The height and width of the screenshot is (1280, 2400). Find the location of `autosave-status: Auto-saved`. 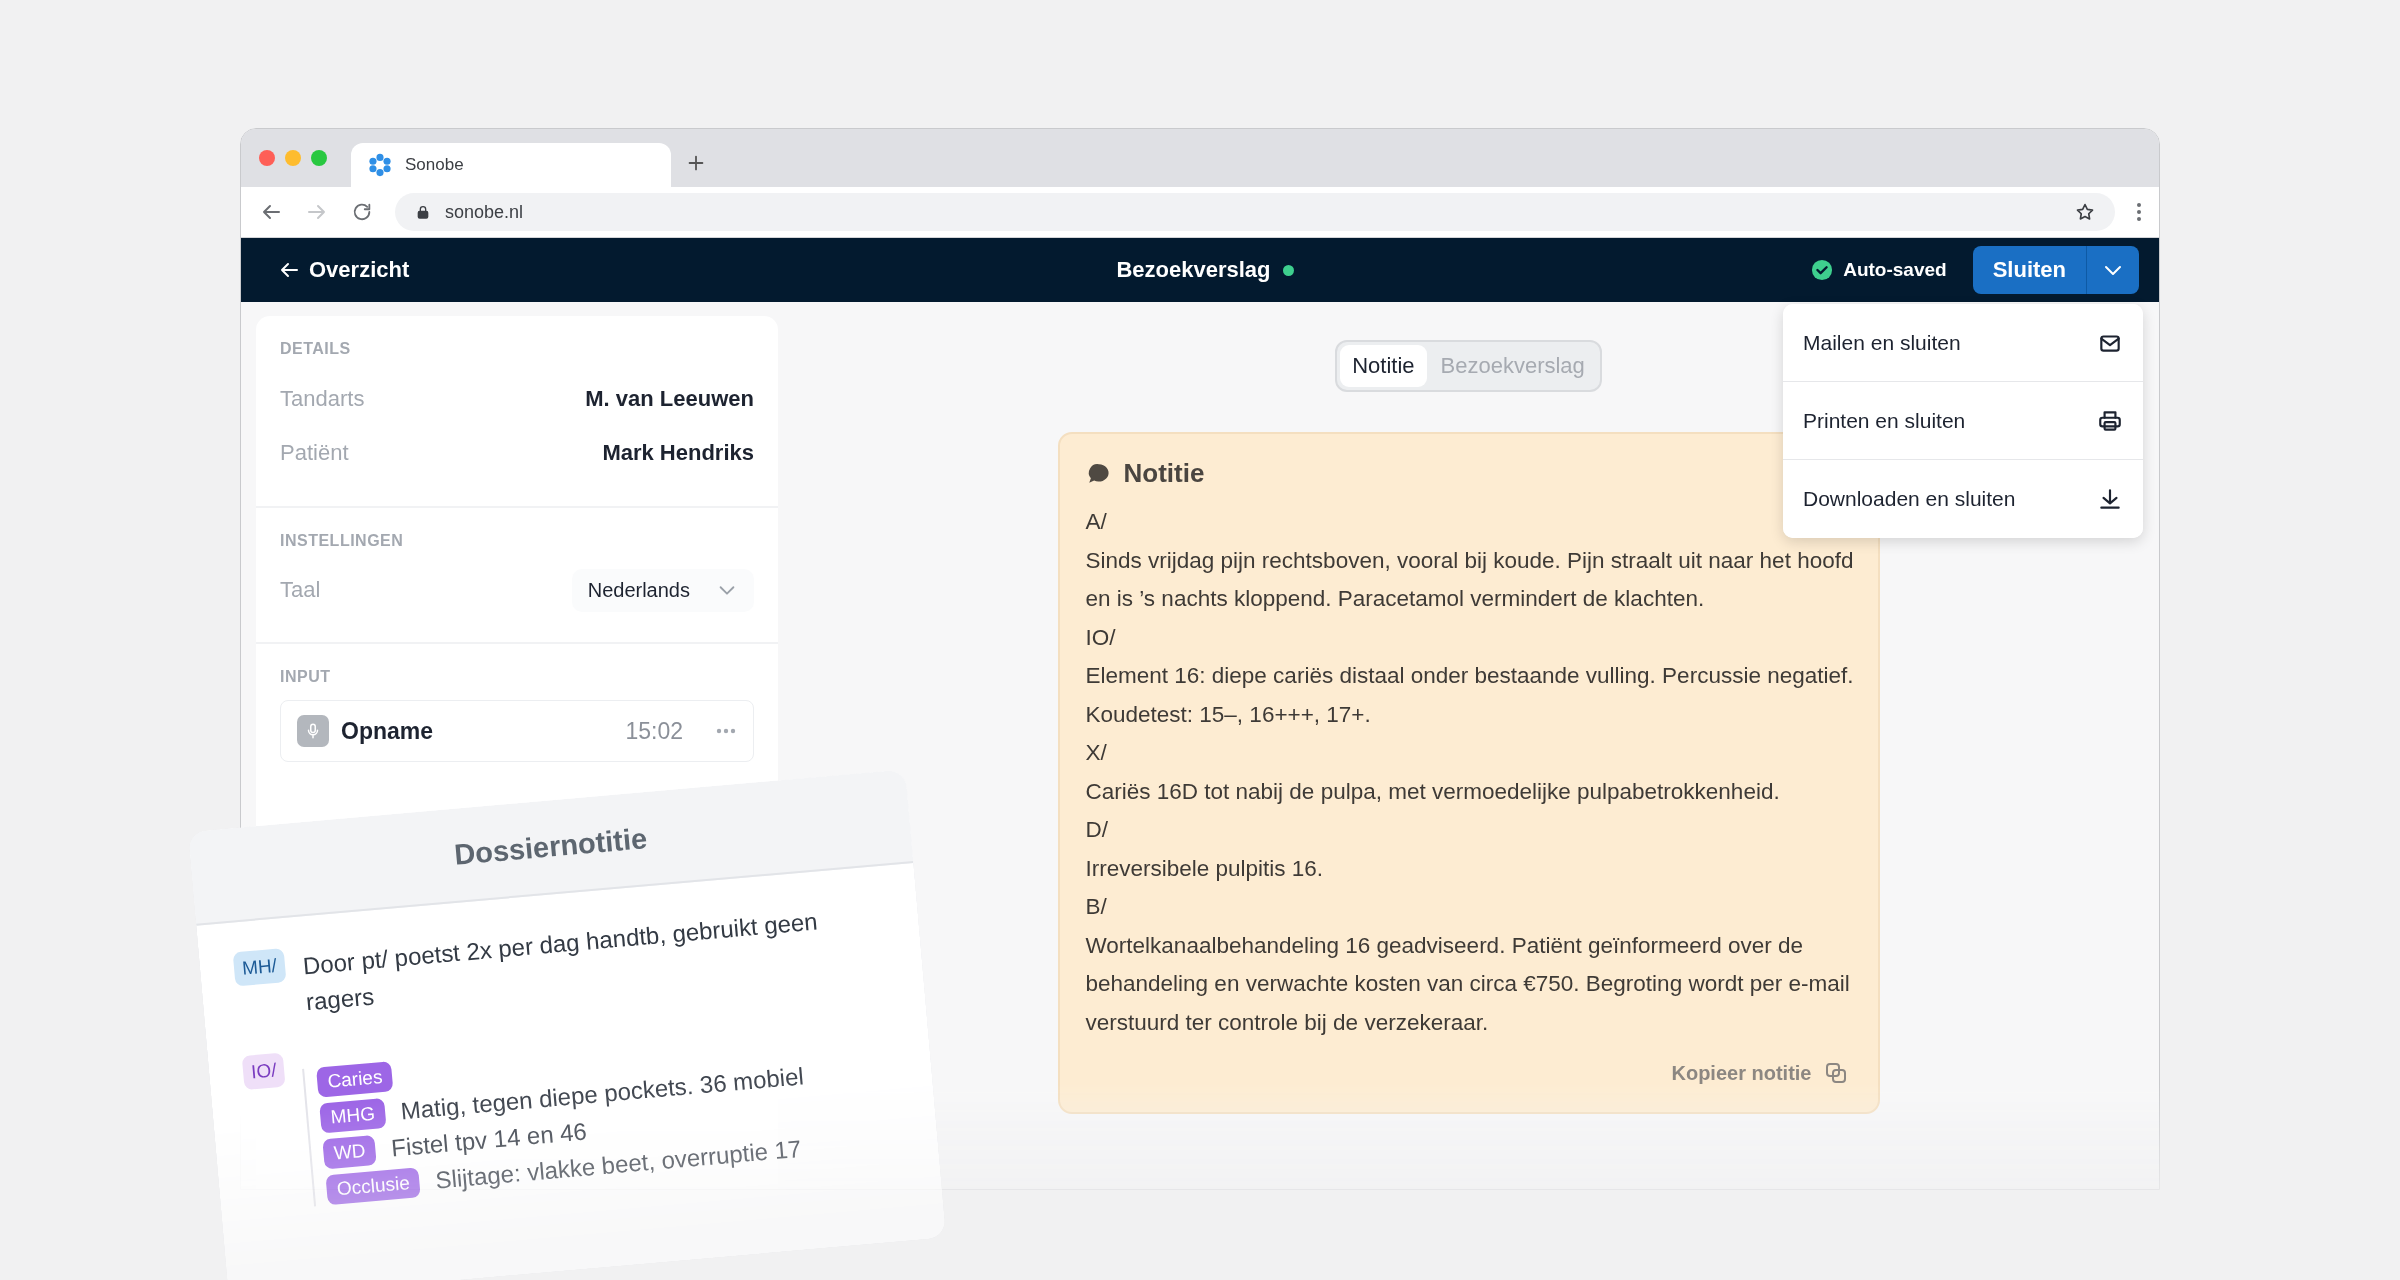

autosave-status: Auto-saved is located at coordinates (1895, 270).